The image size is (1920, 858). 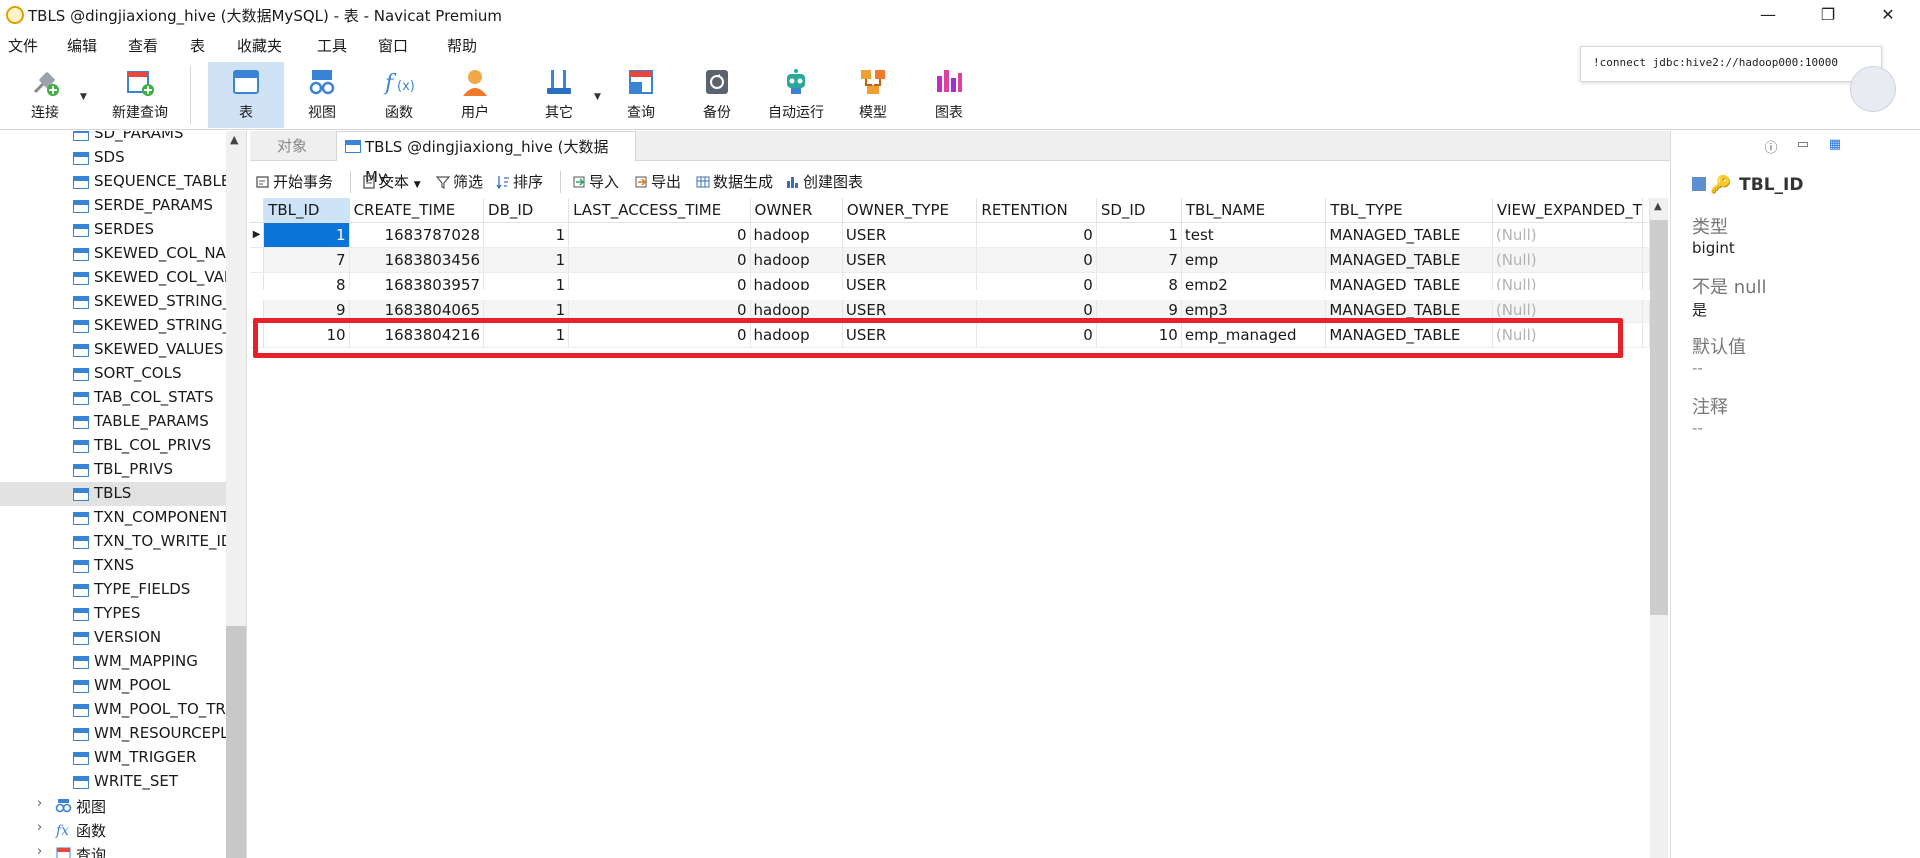 I want to click on tree-item-table: VERSION, so click(x=113, y=638).